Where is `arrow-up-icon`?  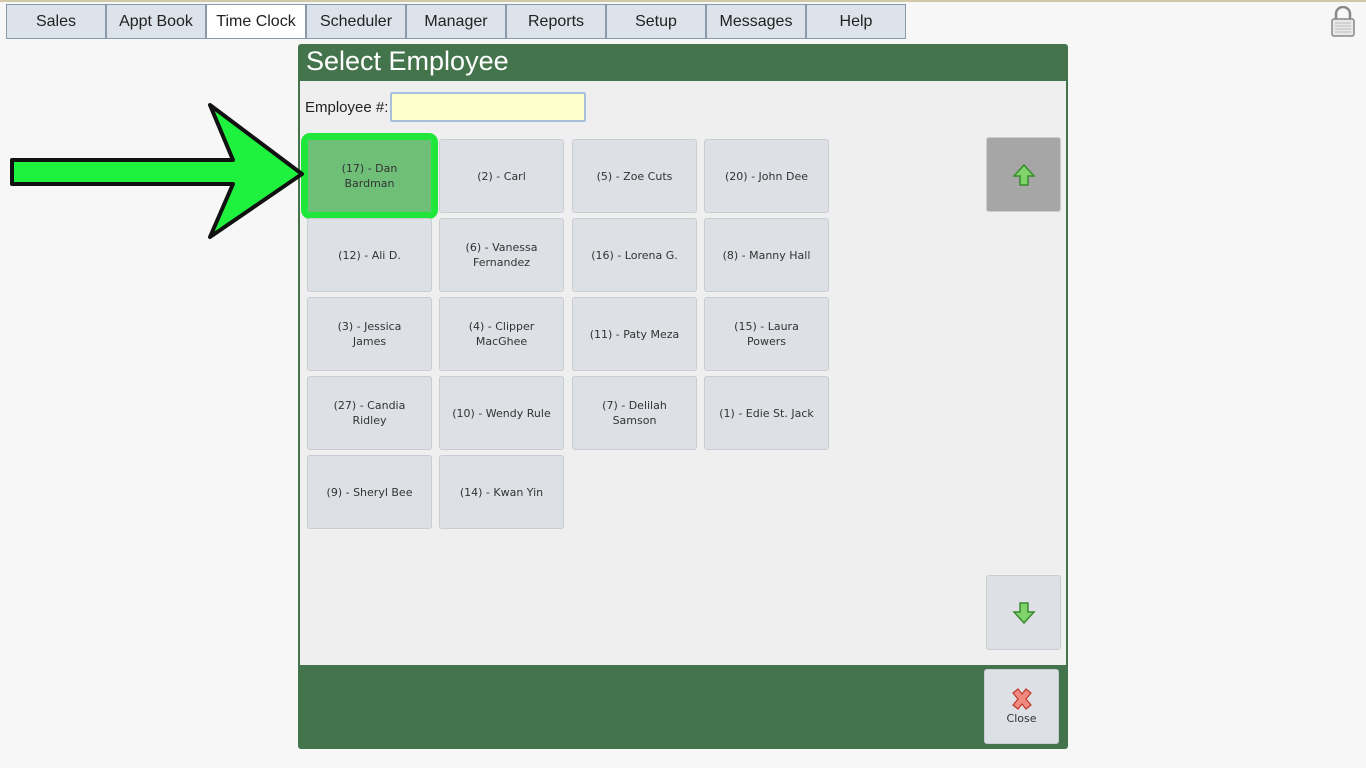
arrow-up-icon is located at coordinates (1023, 174).